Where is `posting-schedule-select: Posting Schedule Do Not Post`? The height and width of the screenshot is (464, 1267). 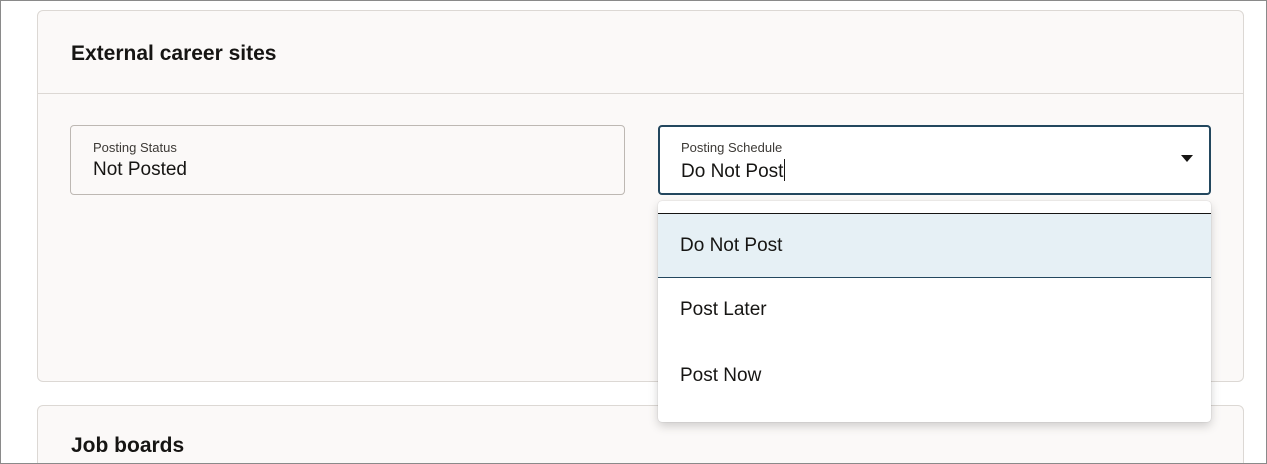 posting-schedule-select: Posting Schedule Do Not Post is located at coordinates (934, 160).